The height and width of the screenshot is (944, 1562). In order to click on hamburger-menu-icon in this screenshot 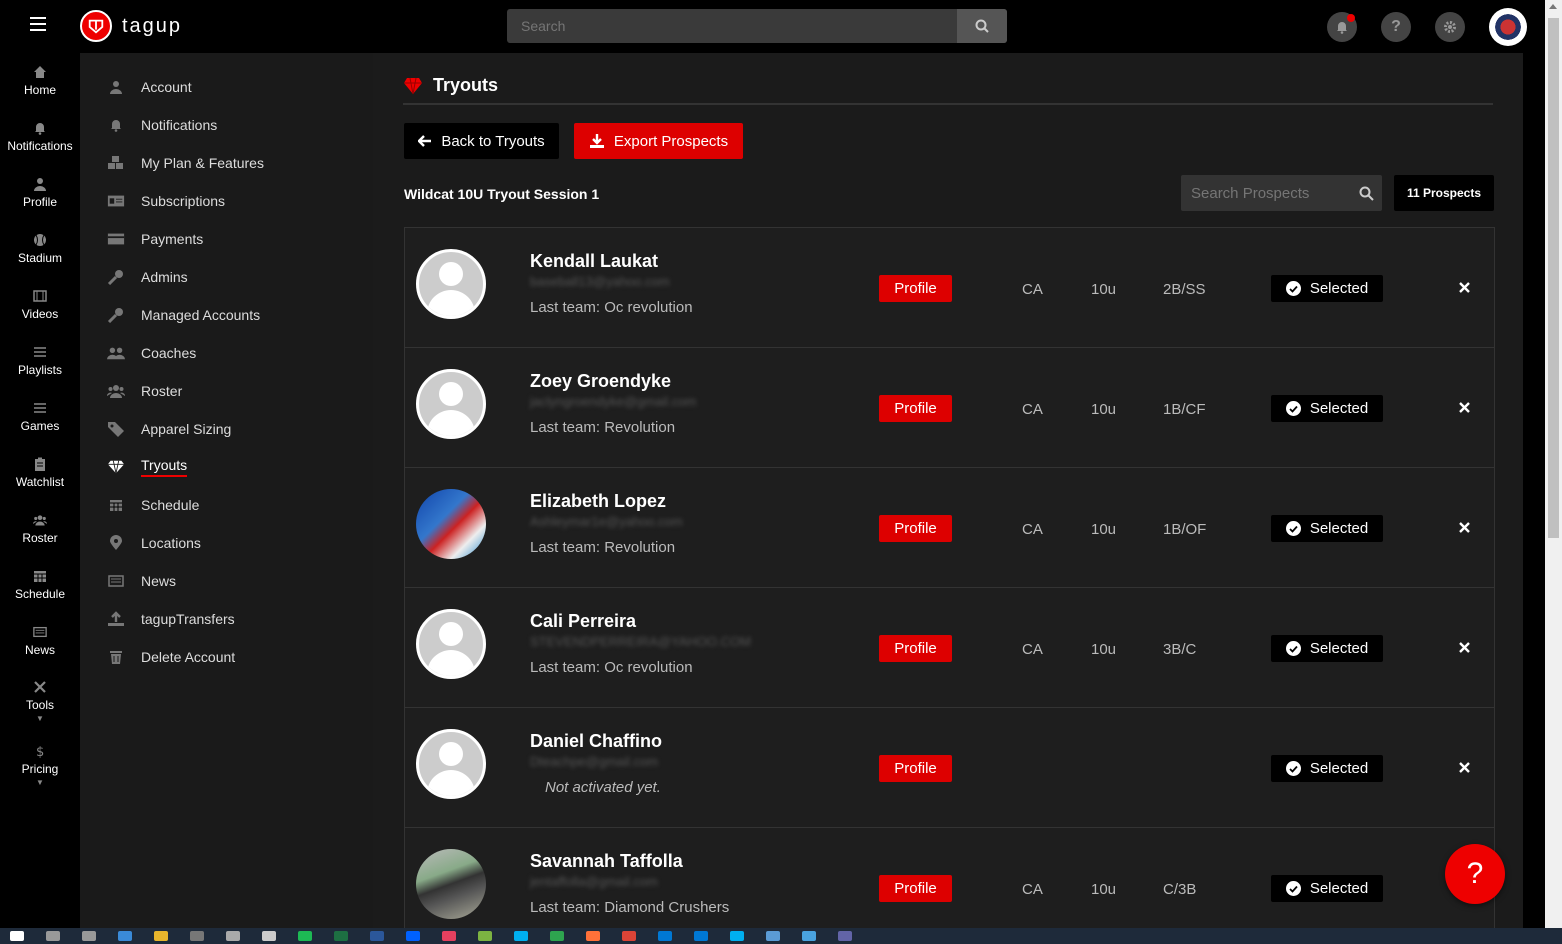, I will do `click(38, 24)`.